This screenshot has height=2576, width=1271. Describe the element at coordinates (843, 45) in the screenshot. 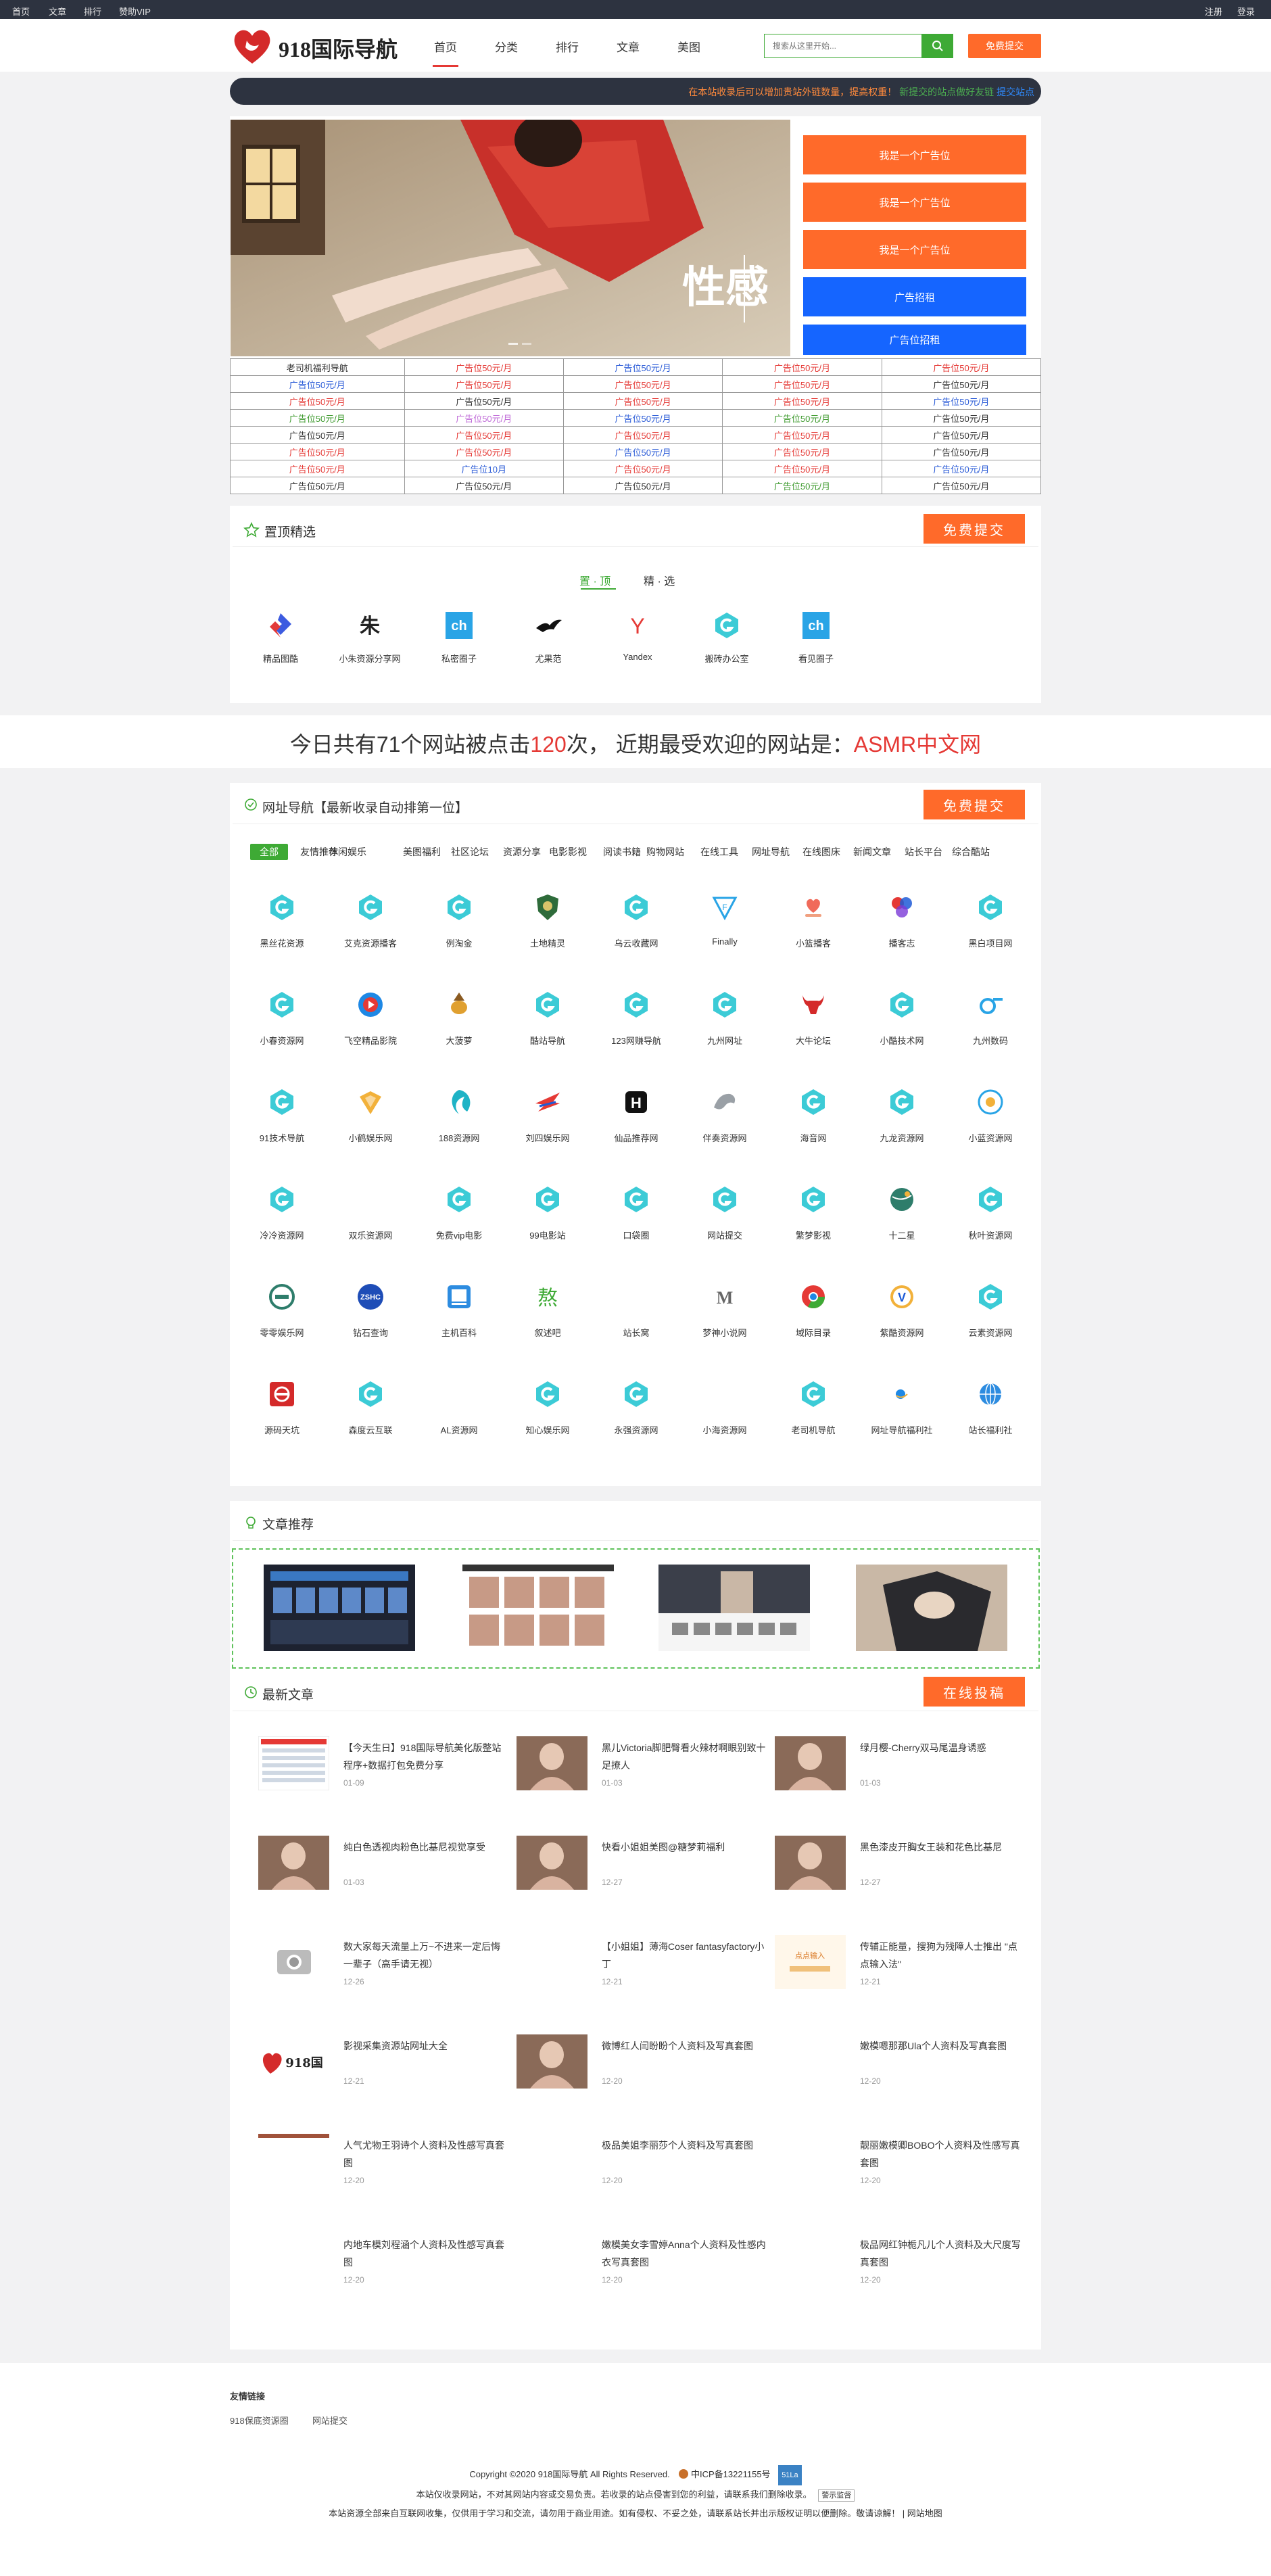

I see `search-input` at that location.